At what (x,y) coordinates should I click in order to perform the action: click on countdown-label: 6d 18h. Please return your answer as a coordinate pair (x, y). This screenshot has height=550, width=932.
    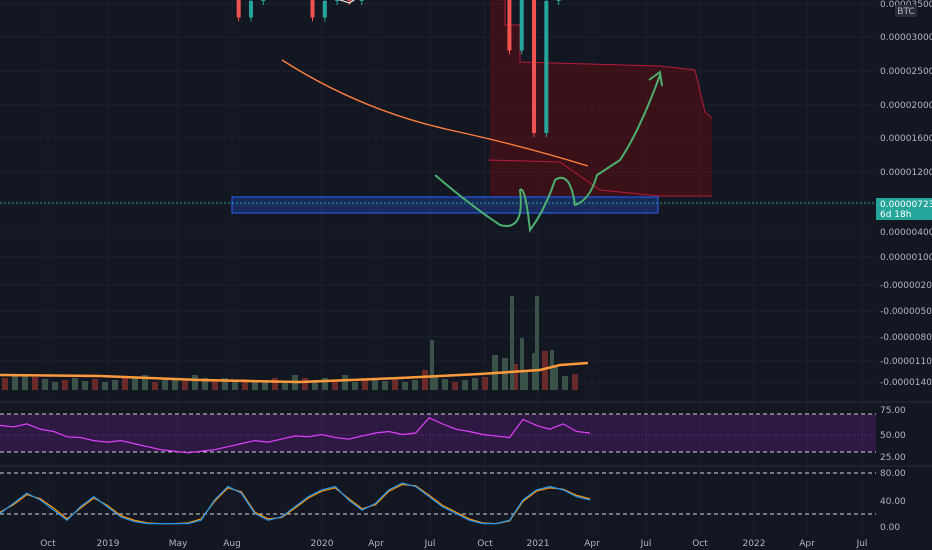
    Looking at the image, I should click on (895, 215).